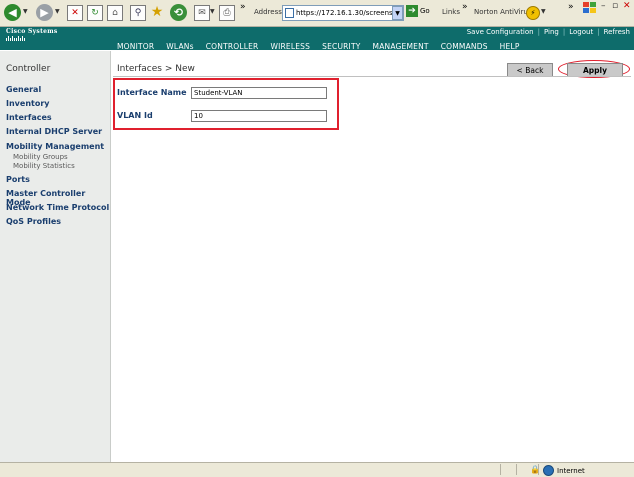  What do you see at coordinates (157, 12) in the screenshot?
I see `favorites-star-icon: ★` at bounding box center [157, 12].